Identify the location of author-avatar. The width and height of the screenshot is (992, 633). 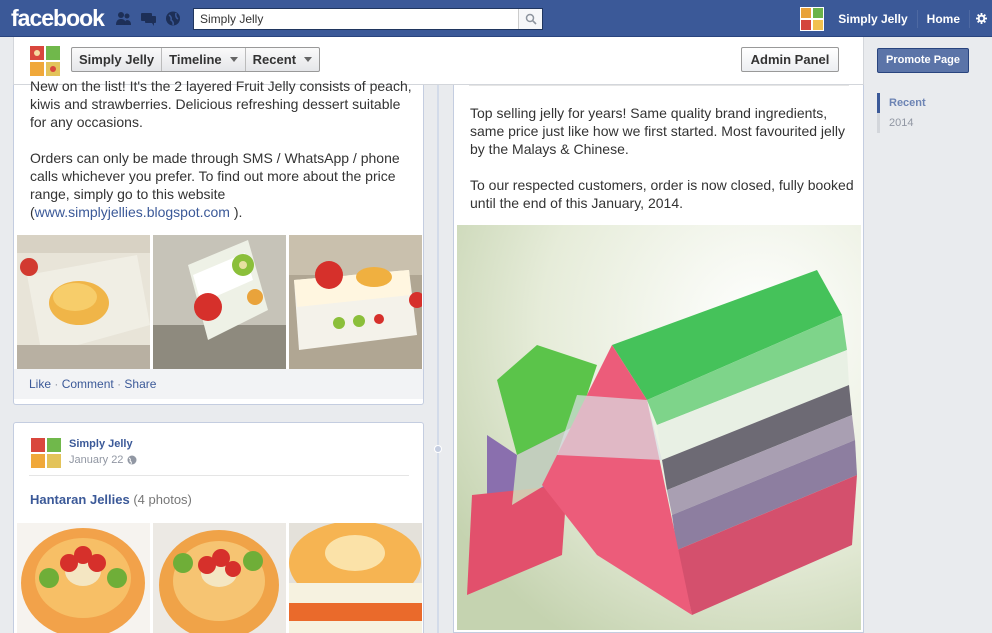
(46, 453).